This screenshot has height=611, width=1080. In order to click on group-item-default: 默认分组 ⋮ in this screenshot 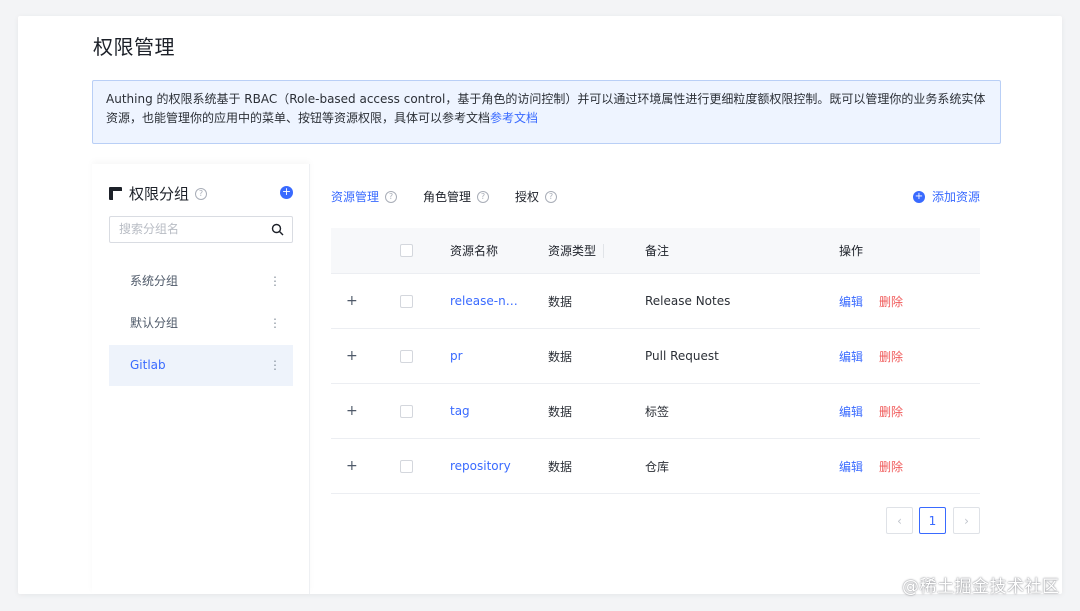, I will do `click(201, 323)`.